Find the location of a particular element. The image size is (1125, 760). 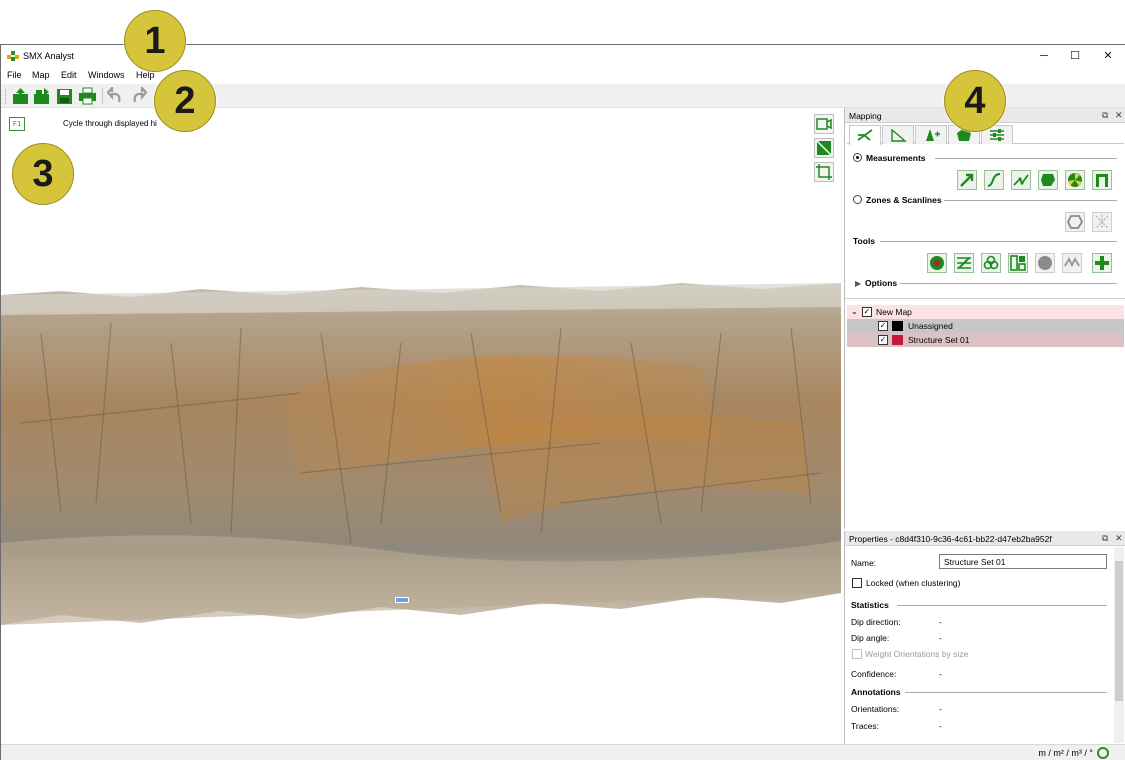

cluster-icon is located at coordinates (937, 263).